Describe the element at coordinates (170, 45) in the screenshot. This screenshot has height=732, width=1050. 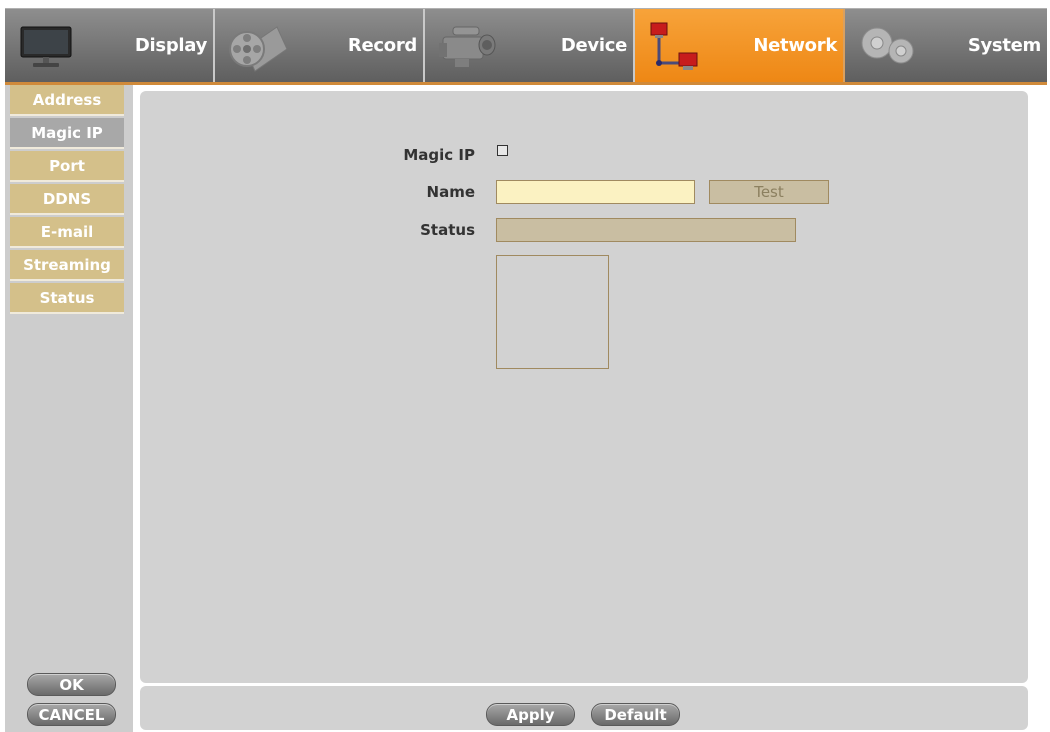
I see `tab-display-label: Display` at that location.